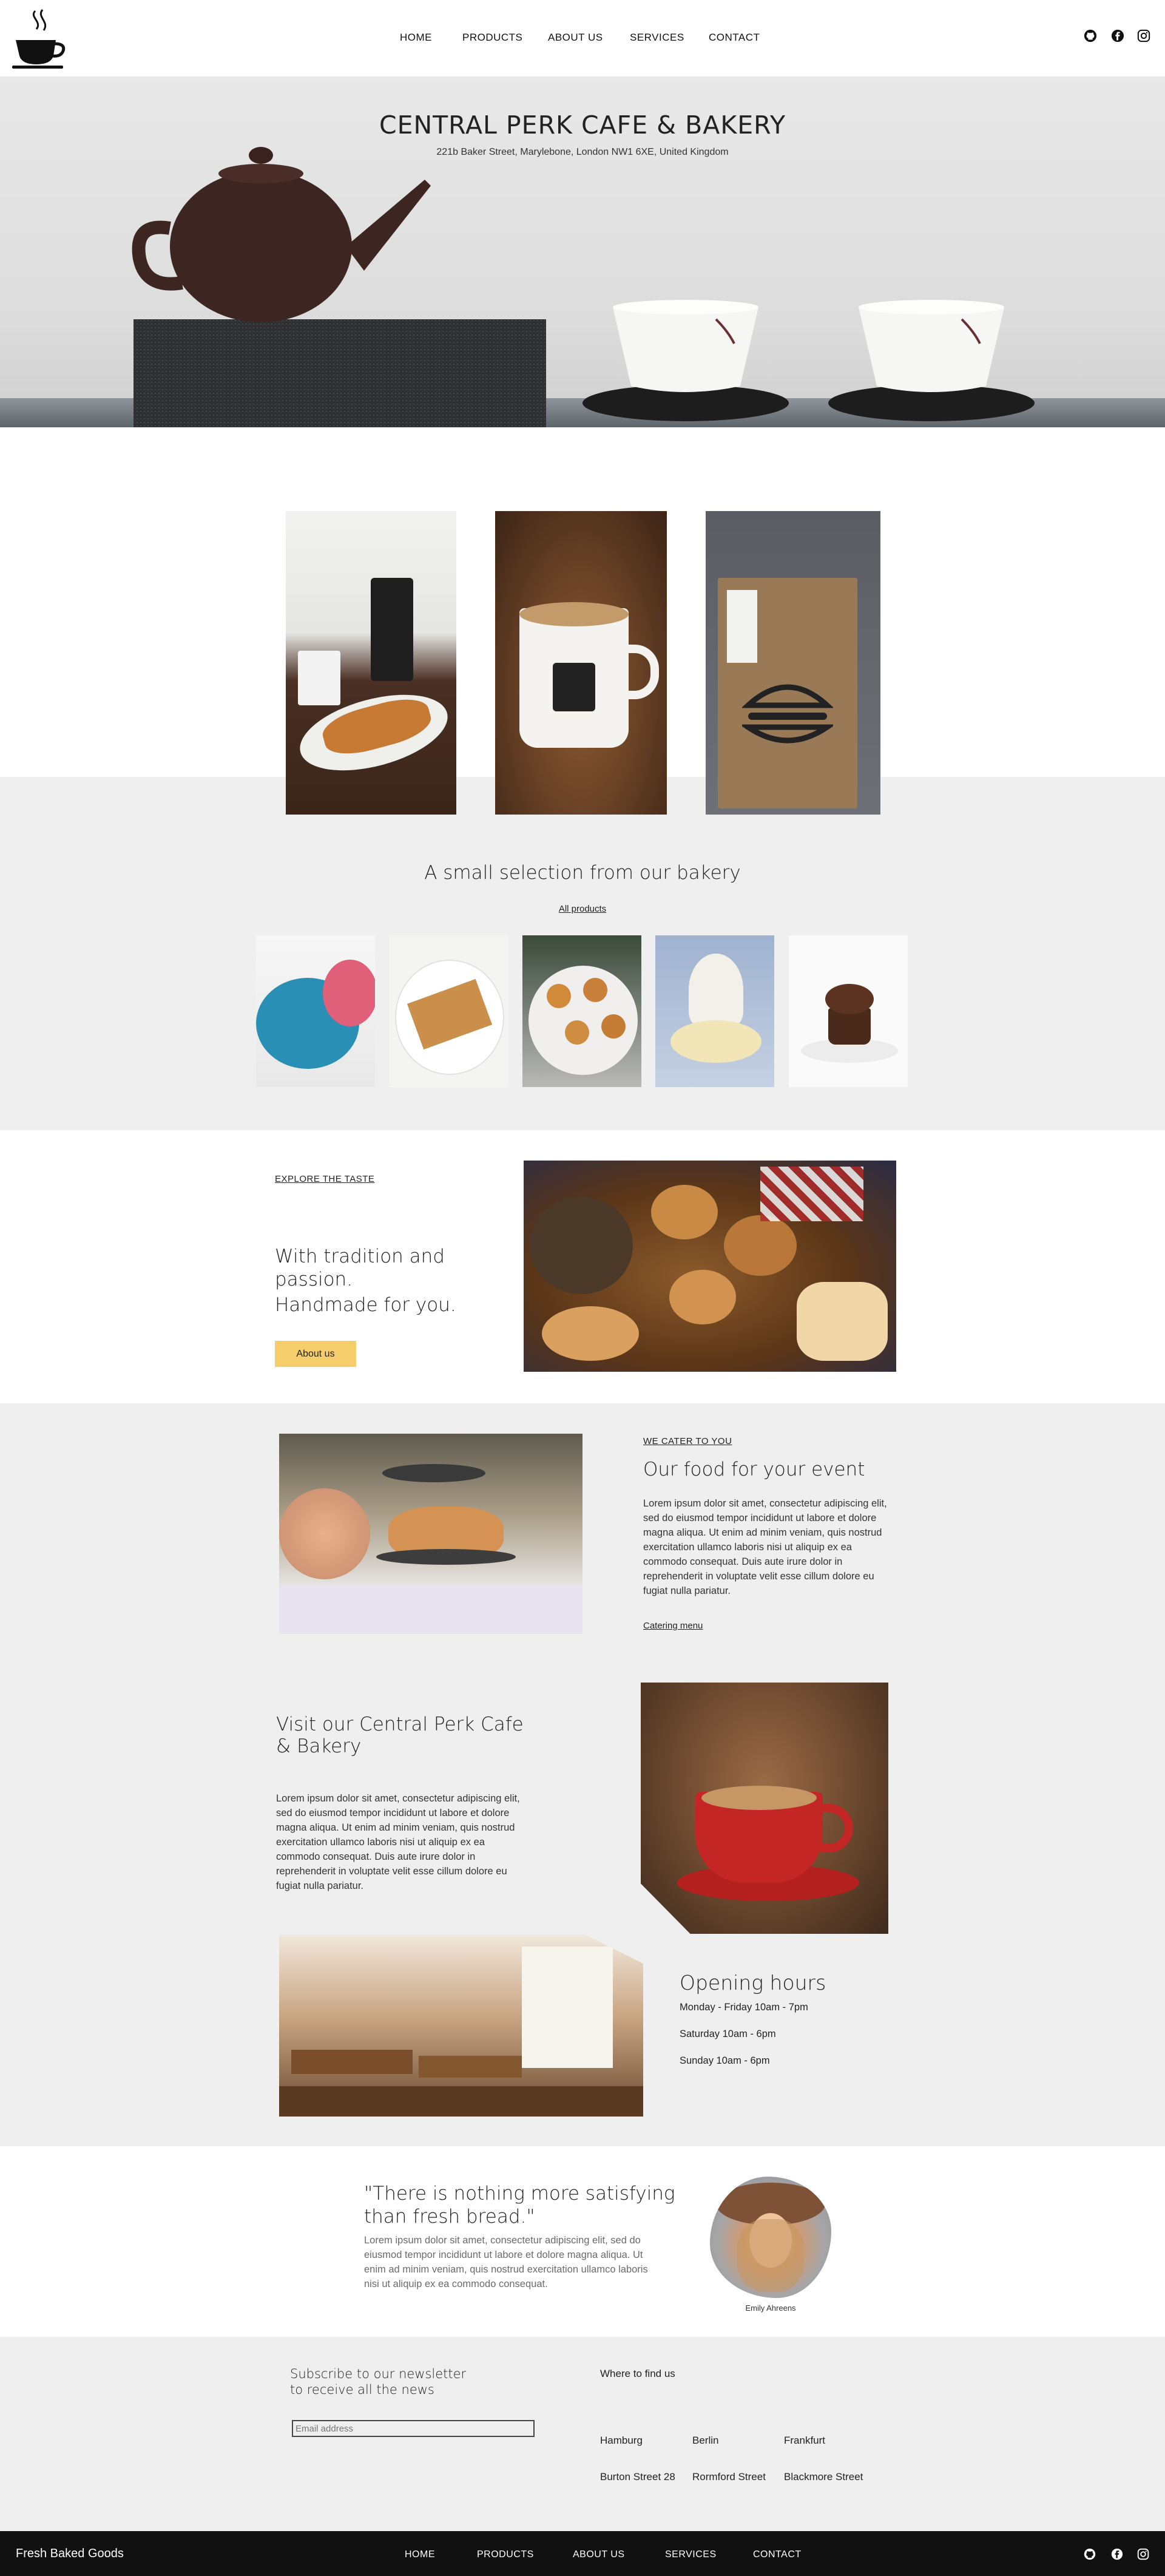 Image resolution: width=1165 pixels, height=2576 pixels. Describe the element at coordinates (641, 672) in the screenshot. I see `photo-coffee-handle` at that location.